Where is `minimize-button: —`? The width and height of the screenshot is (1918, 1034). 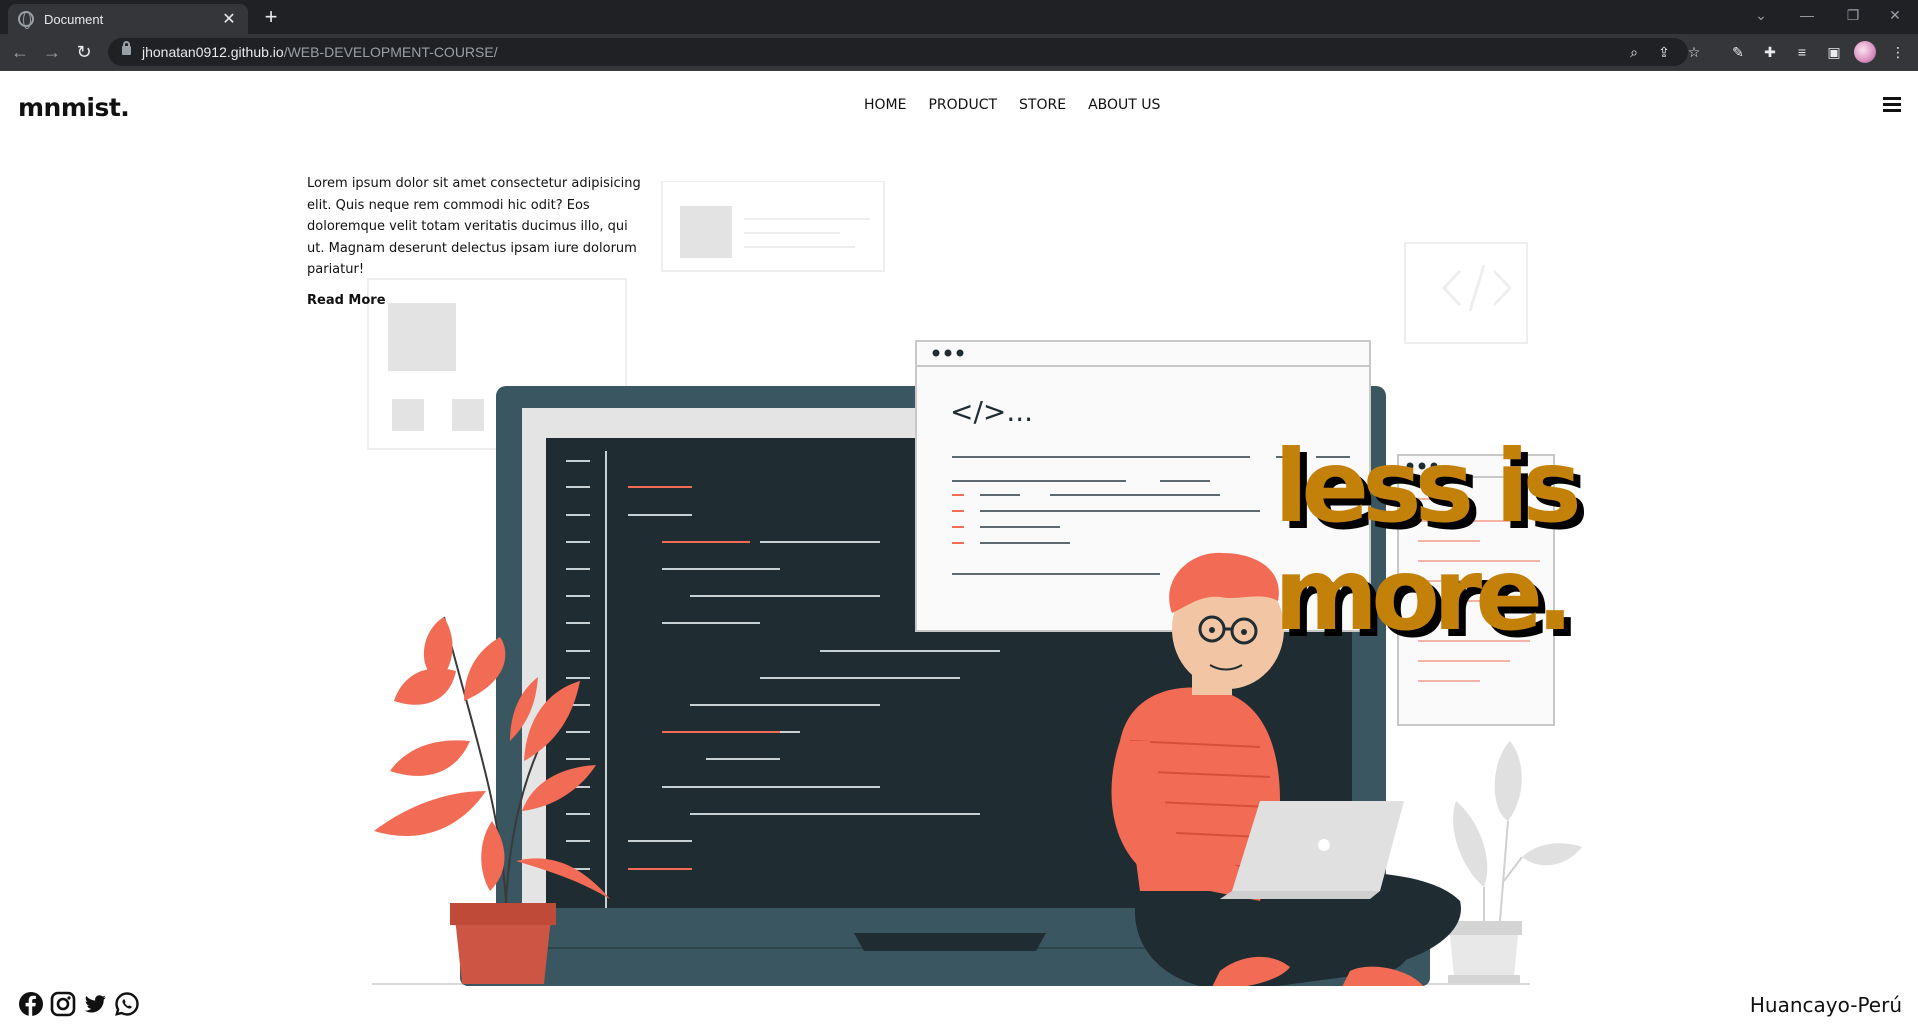
minimize-button: — is located at coordinates (1807, 15).